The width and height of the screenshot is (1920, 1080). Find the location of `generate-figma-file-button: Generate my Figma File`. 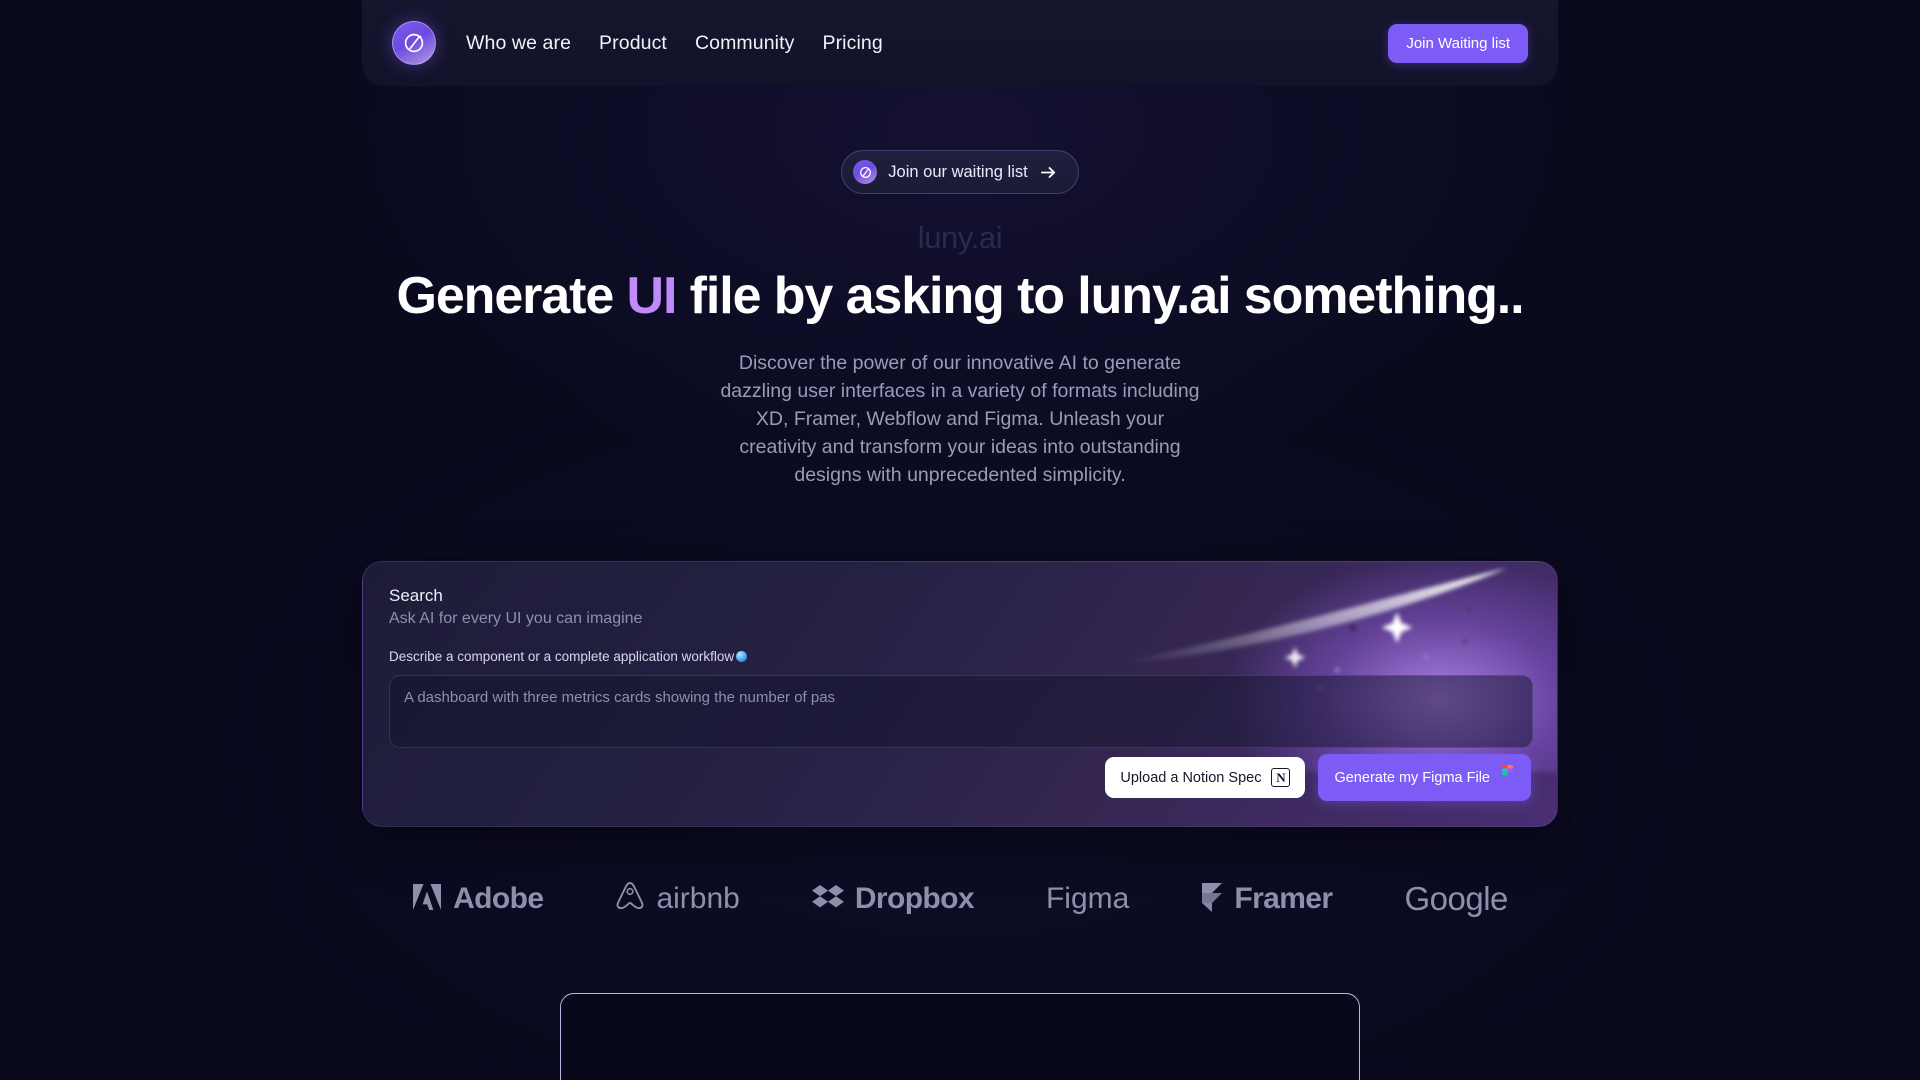

generate-figma-file-button: Generate my Figma File is located at coordinates (1424, 777).